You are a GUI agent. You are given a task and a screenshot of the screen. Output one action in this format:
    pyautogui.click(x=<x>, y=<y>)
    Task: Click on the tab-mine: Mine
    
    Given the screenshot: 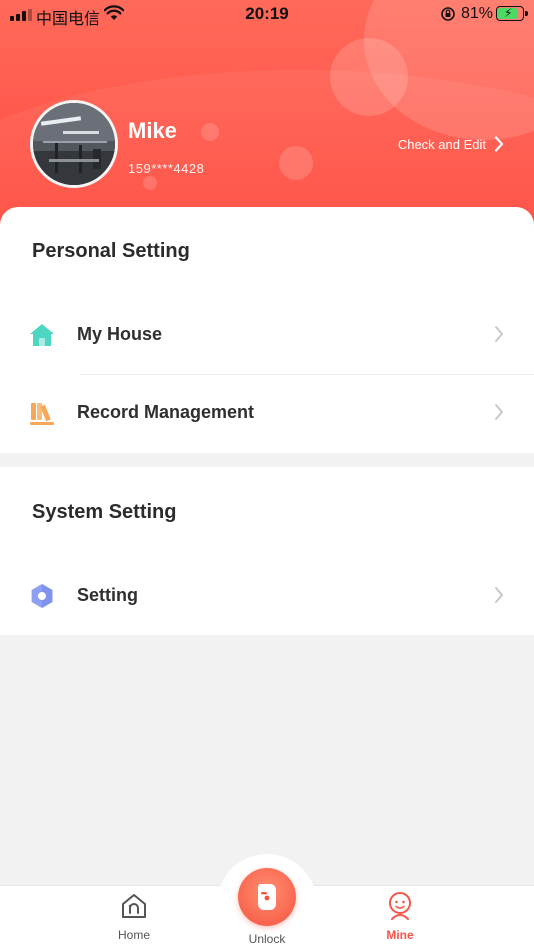 What is the action you would take?
    pyautogui.click(x=400, y=918)
    